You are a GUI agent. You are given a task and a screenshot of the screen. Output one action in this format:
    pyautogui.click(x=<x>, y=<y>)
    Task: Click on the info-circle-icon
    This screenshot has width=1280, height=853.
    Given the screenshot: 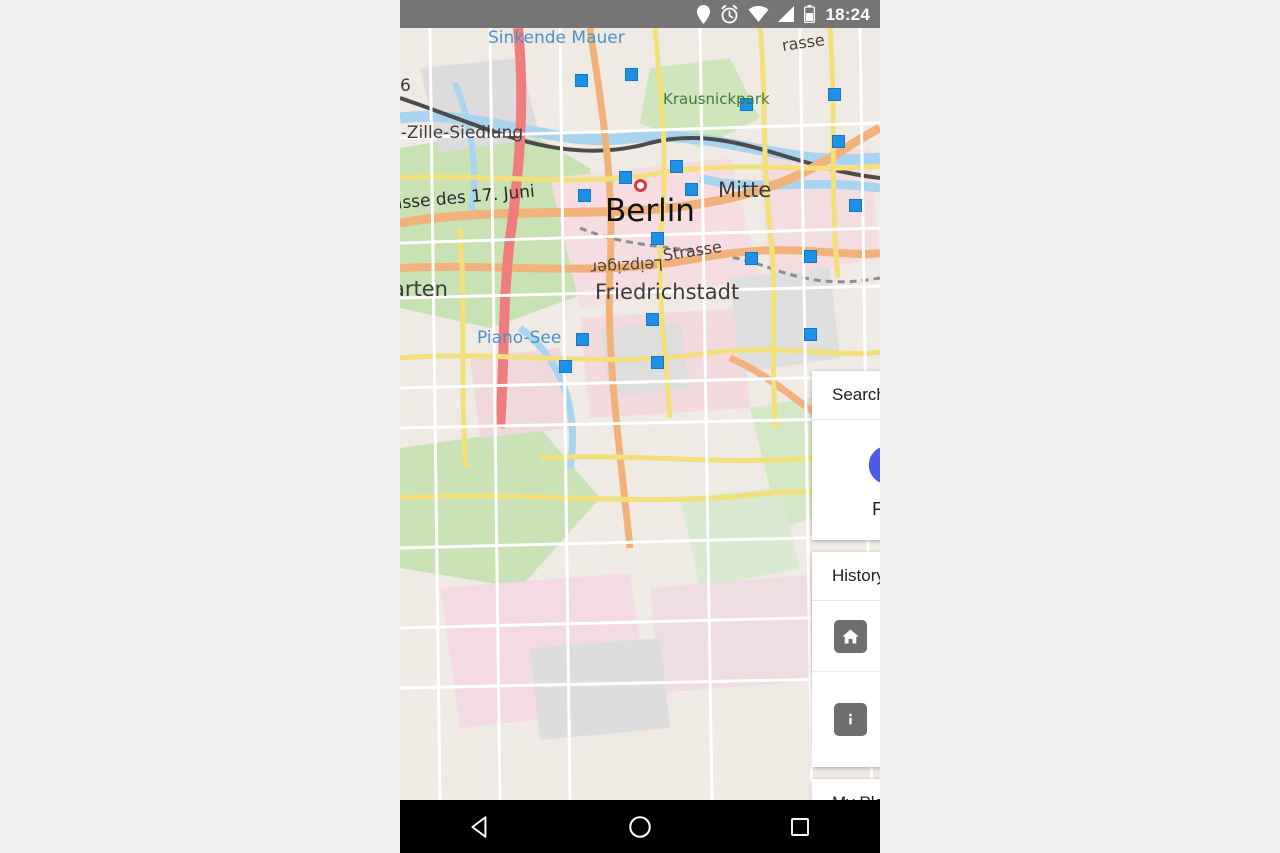 What is the action you would take?
    pyautogui.click(x=873, y=463)
    